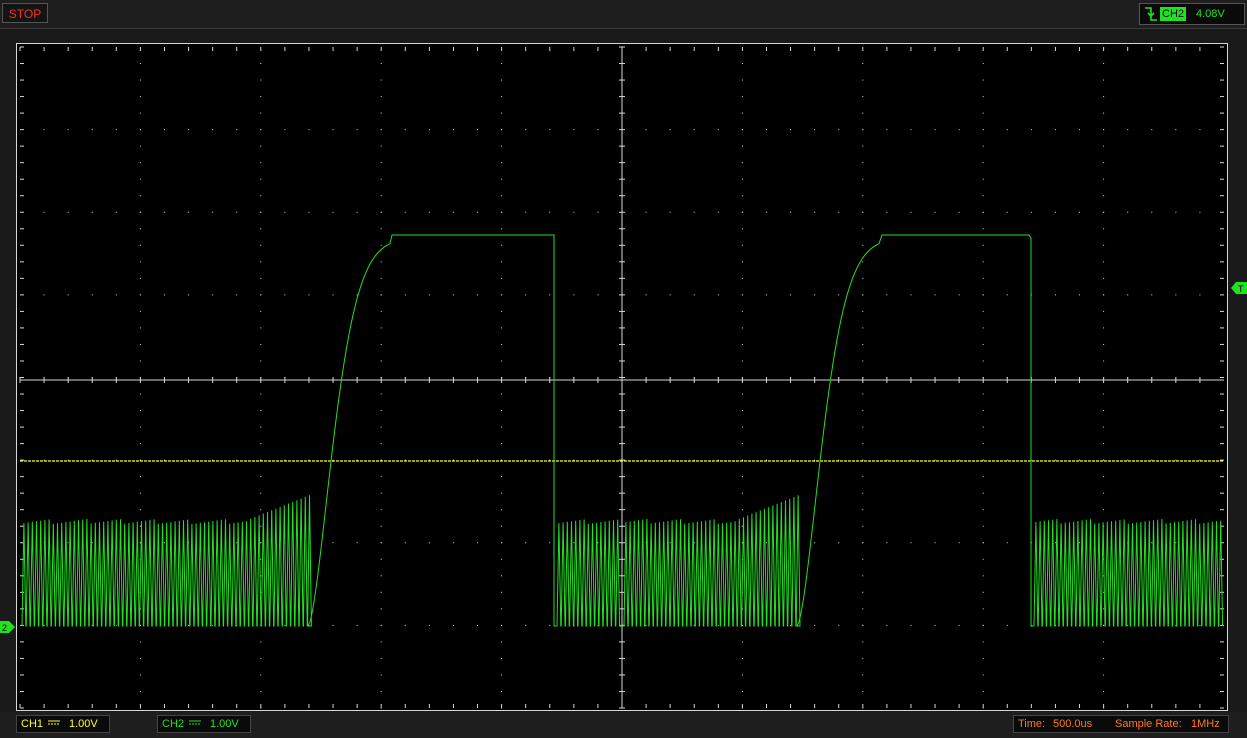 This screenshot has height=738, width=1247. Describe the element at coordinates (1205, 724) in the screenshot. I see `sample-rate-value: 1MHz` at that location.